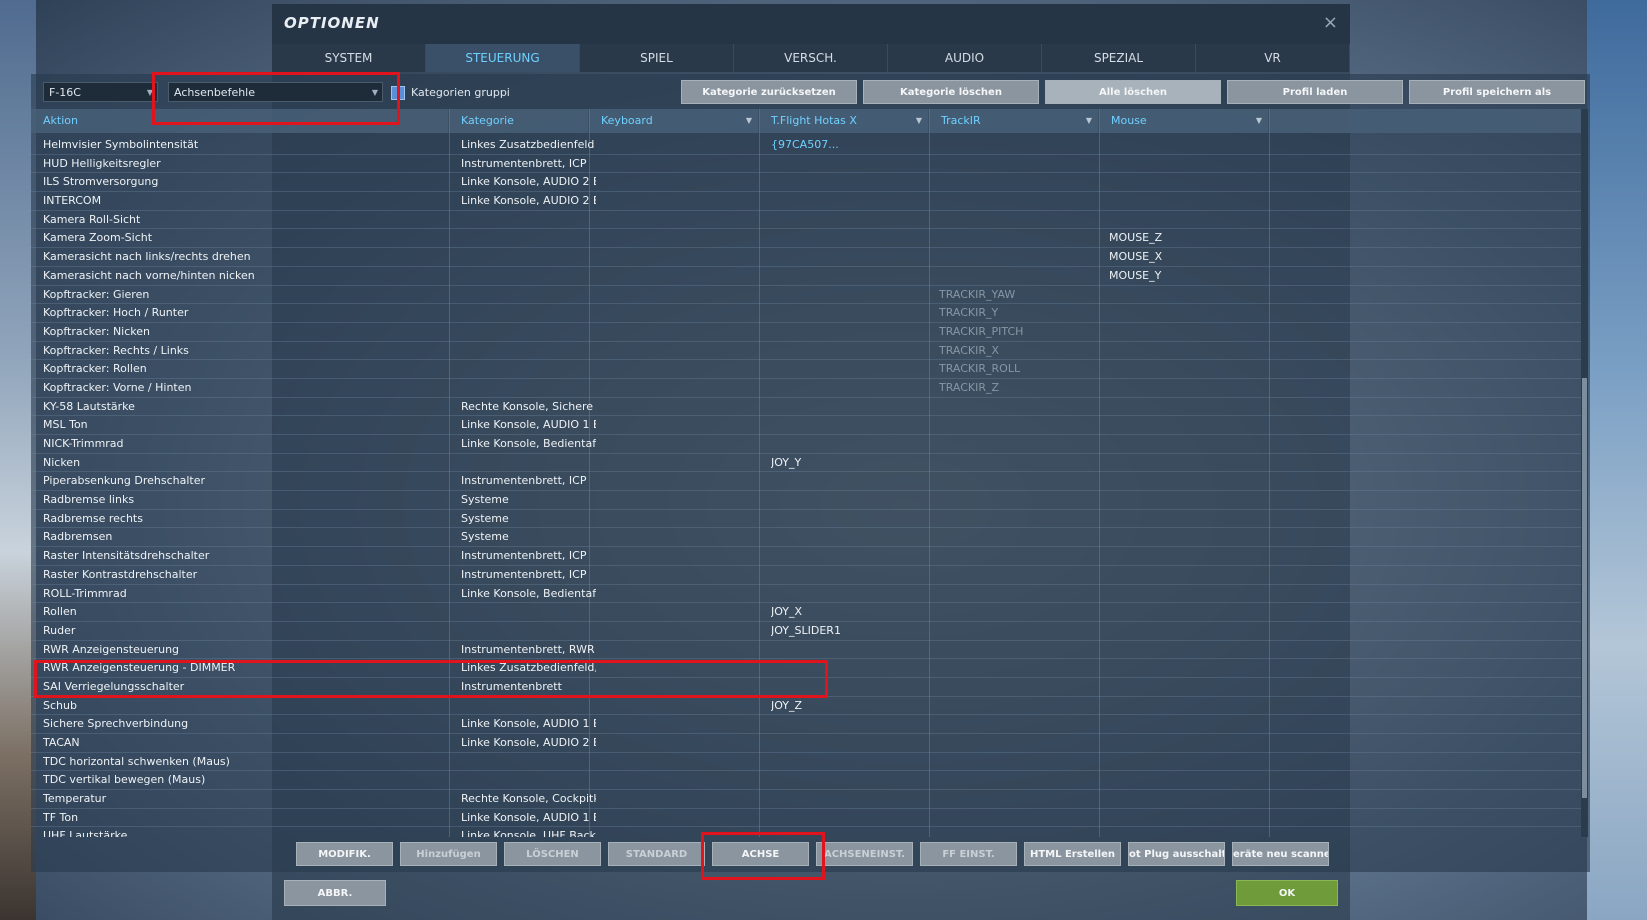  Describe the element at coordinates (760, 854) in the screenshot. I see `axis-button: ACHSE` at that location.